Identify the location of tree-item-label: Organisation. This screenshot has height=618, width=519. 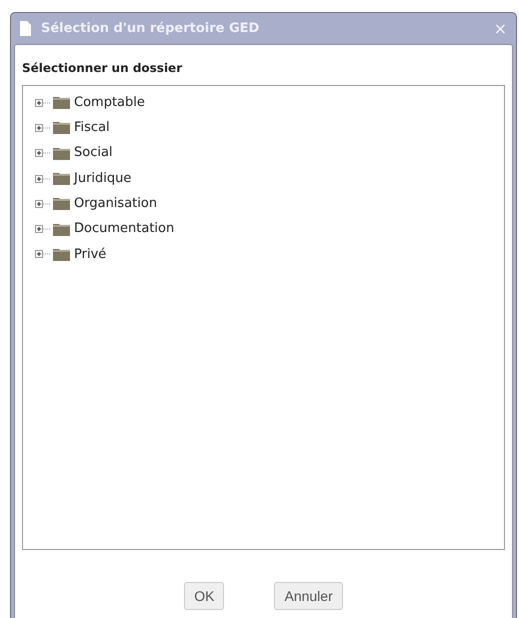
(116, 204).